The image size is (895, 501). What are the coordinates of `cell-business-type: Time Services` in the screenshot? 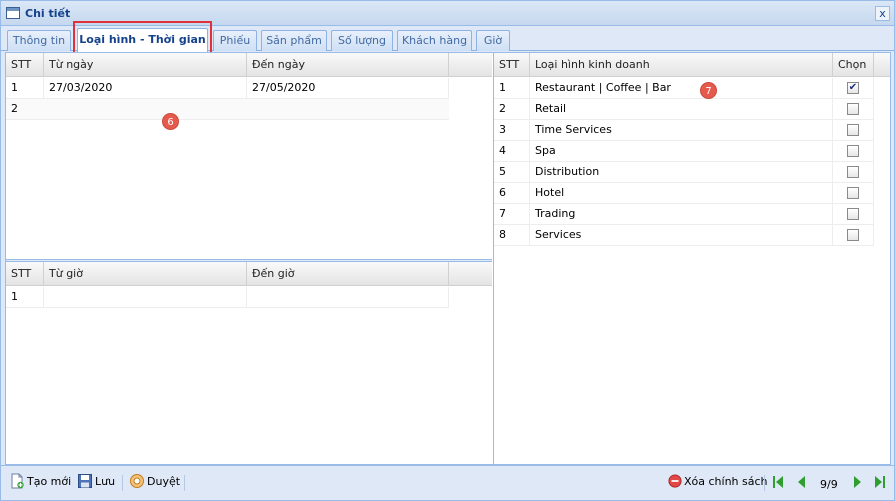 It's located at (681, 130).